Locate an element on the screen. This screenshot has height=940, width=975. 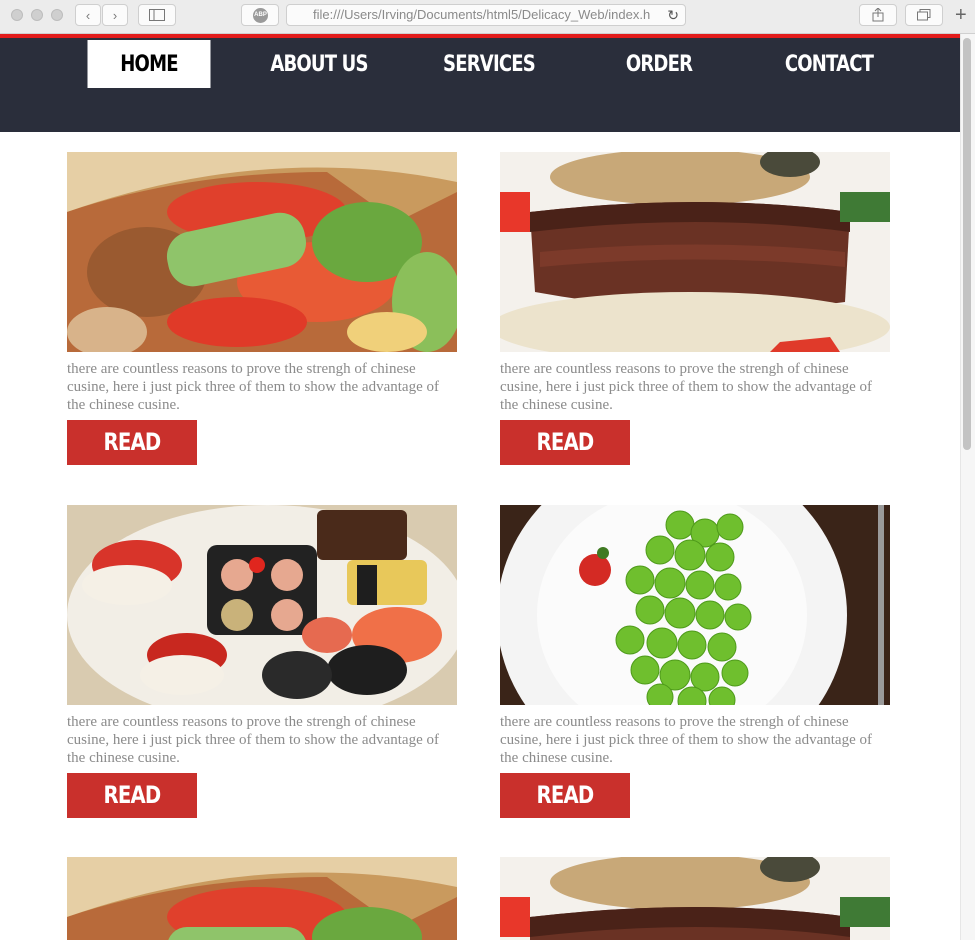
forward-button: › is located at coordinates (115, 15).